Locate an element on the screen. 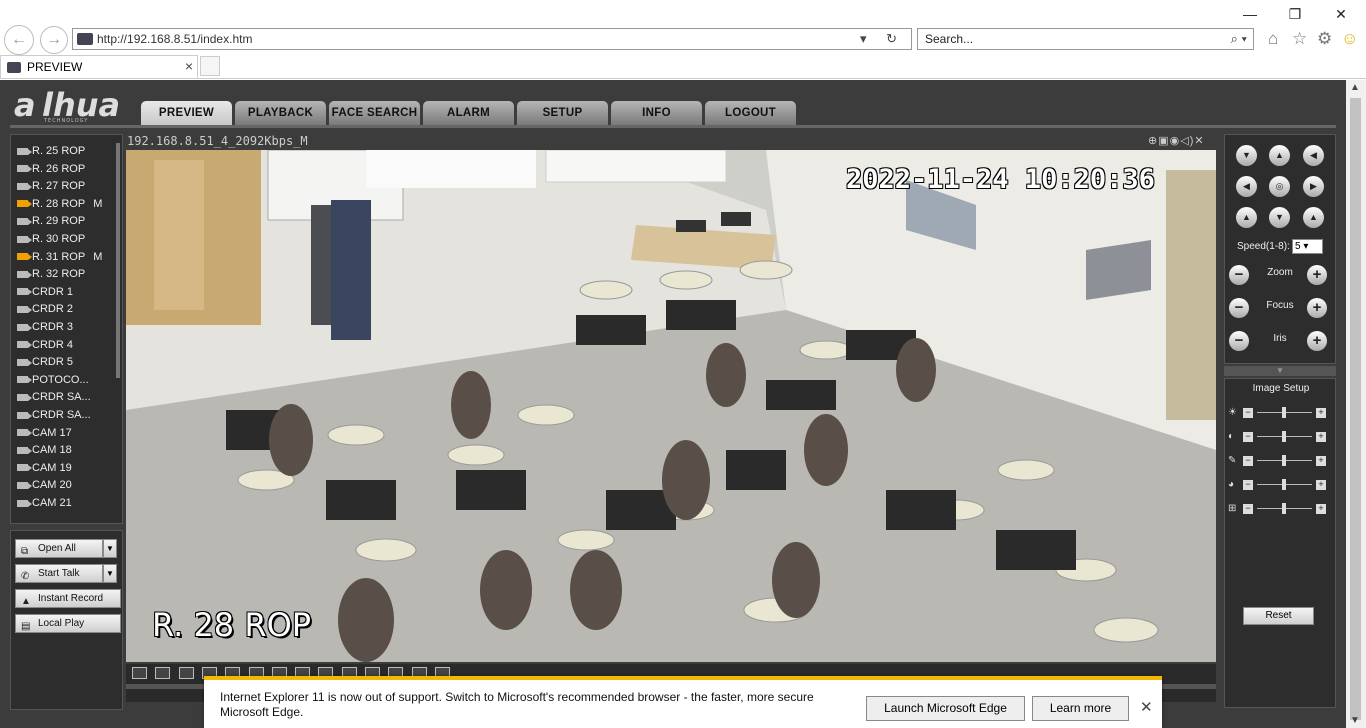  ptz-down-icon: ▼ is located at coordinates (1279, 217).